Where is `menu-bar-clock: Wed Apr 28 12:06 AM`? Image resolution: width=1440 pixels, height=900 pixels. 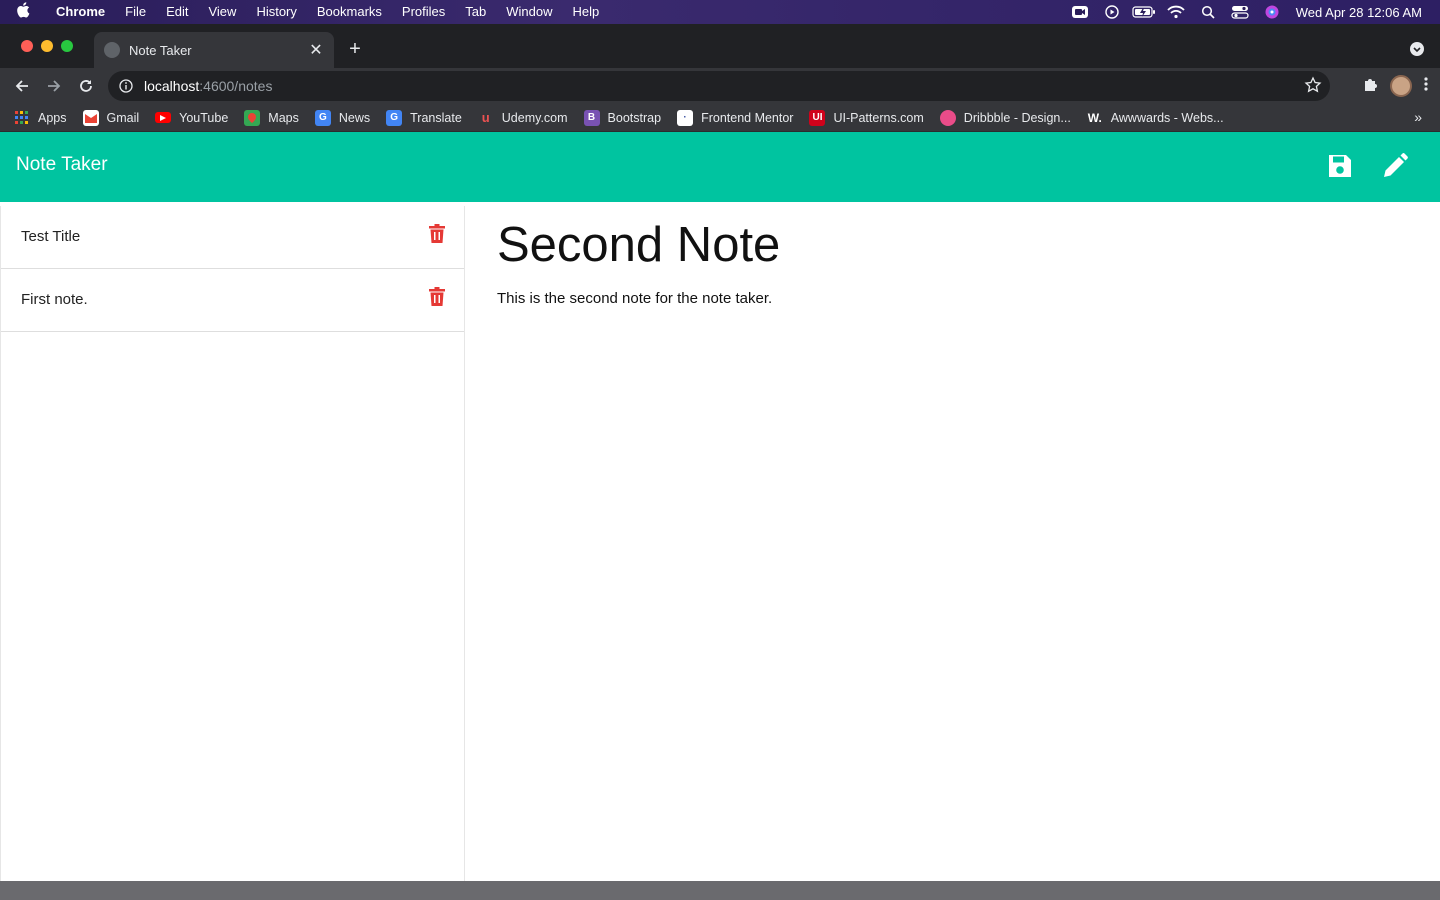
menu-bar-clock: Wed Apr 28 12:06 AM is located at coordinates (1364, 12).